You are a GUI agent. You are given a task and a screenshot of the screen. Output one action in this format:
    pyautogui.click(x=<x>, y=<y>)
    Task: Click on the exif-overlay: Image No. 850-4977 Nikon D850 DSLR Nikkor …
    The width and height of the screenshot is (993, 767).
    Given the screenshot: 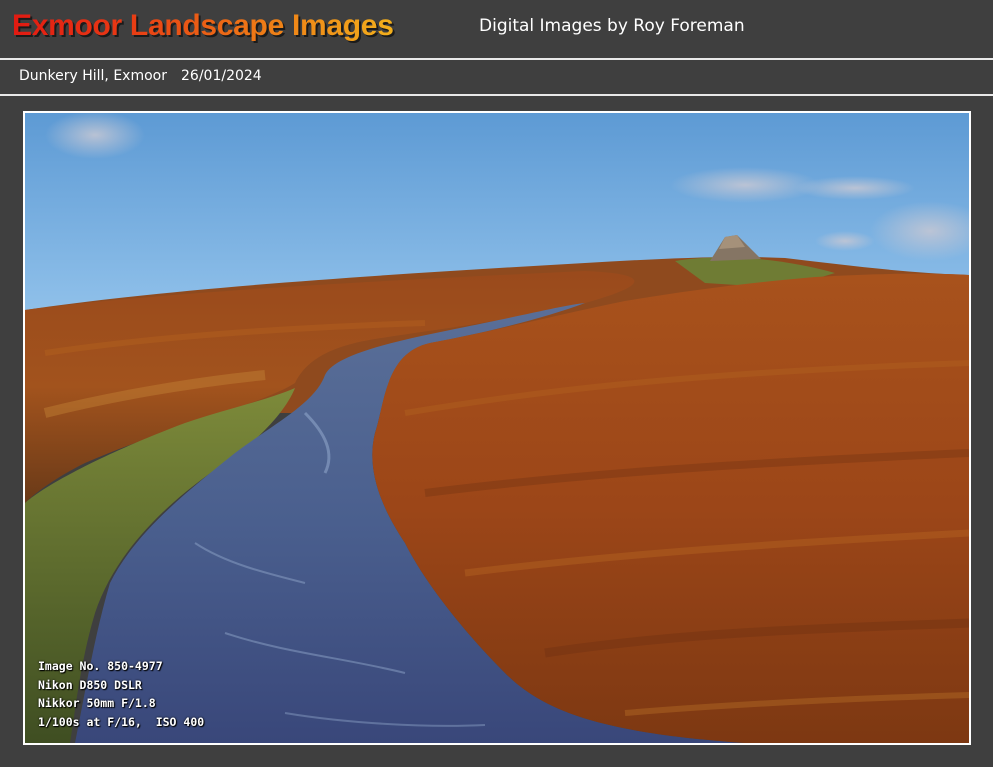 What is the action you would take?
    pyautogui.click(x=121, y=694)
    